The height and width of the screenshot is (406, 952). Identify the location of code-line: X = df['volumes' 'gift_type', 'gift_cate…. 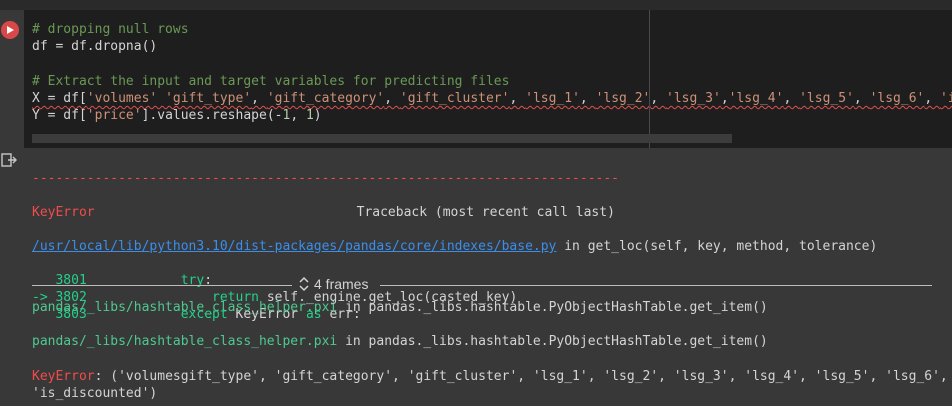
(492, 98).